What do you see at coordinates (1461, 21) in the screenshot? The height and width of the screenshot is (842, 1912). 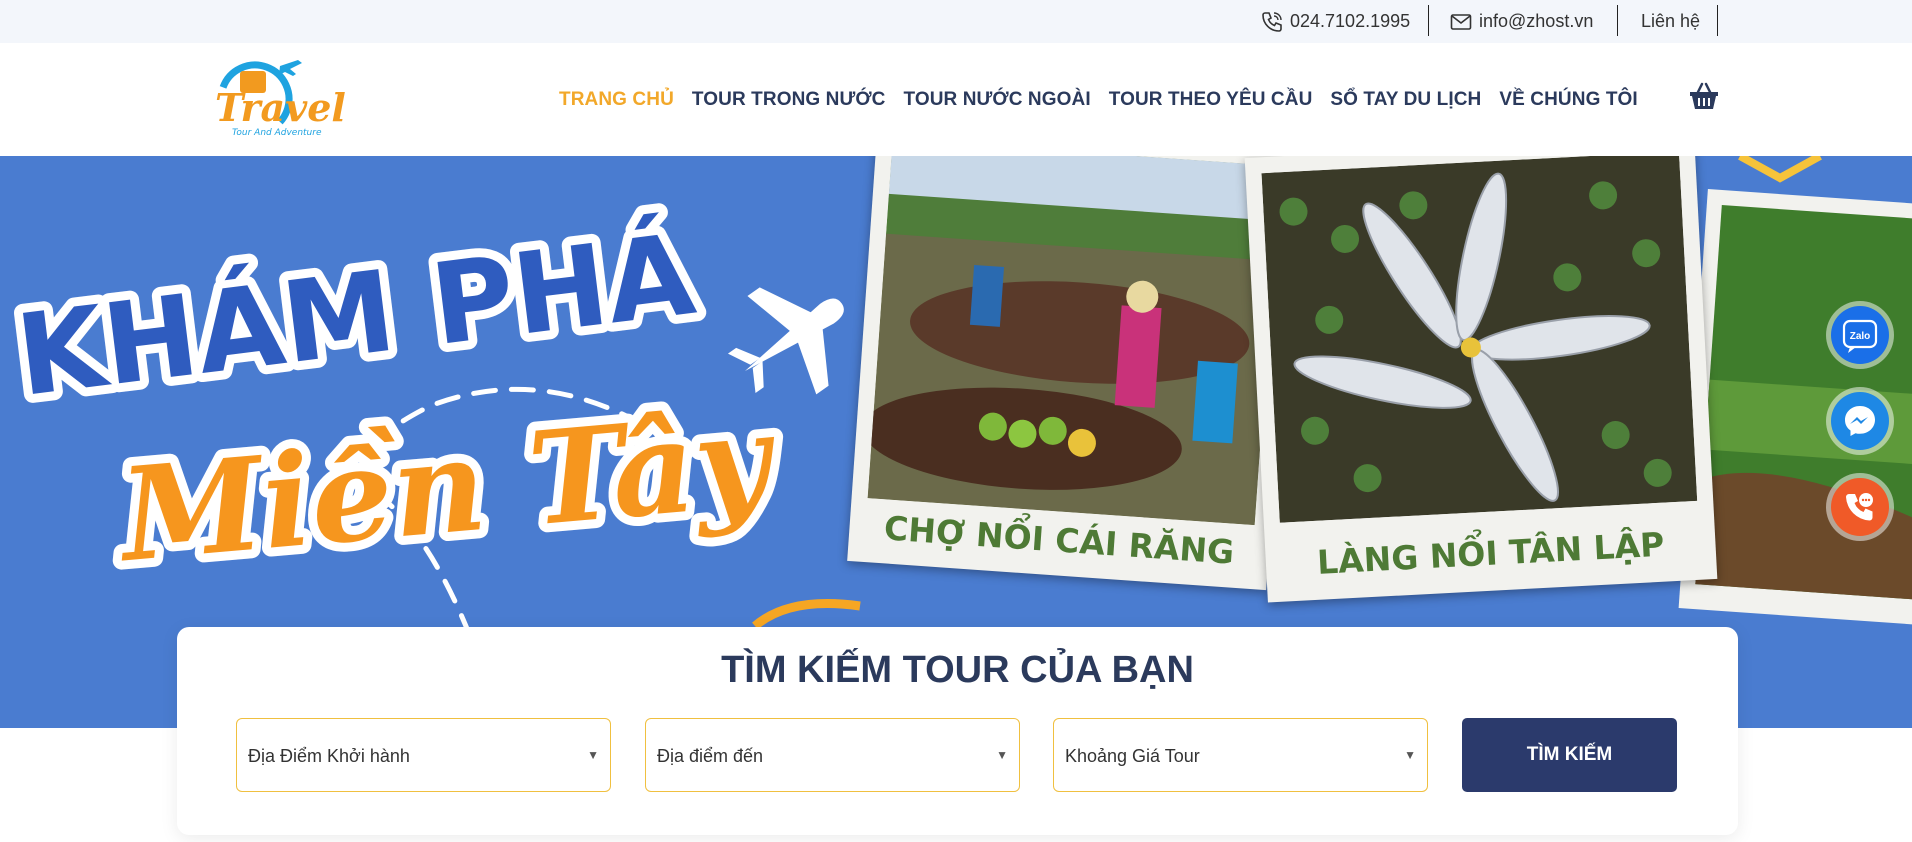 I see `mail-icon` at bounding box center [1461, 21].